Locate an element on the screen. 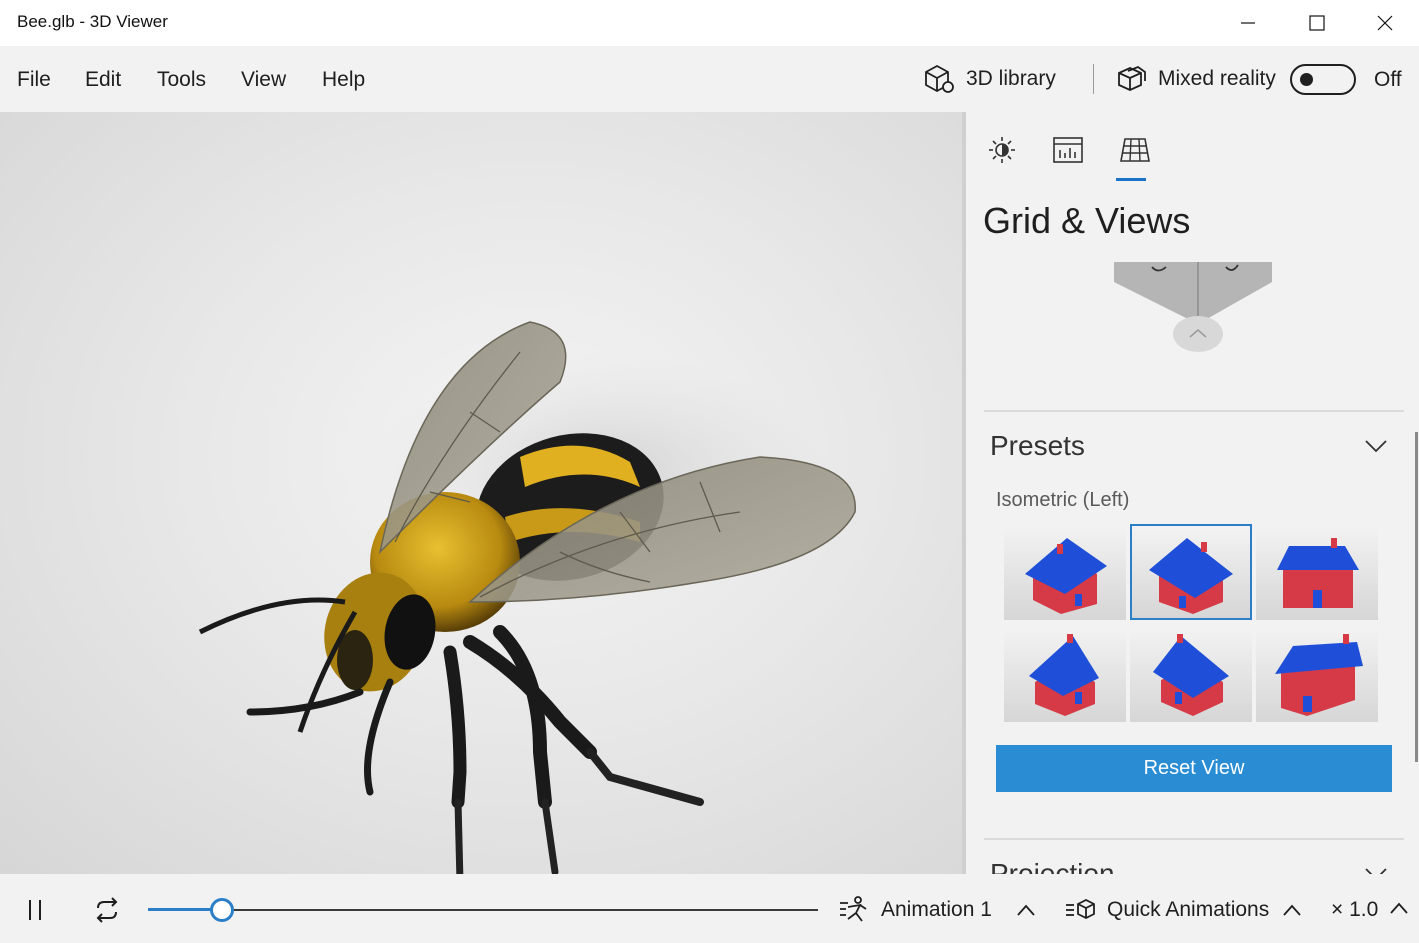 Image resolution: width=1419 pixels, height=943 pixels. timeline-track is located at coordinates (483, 910).